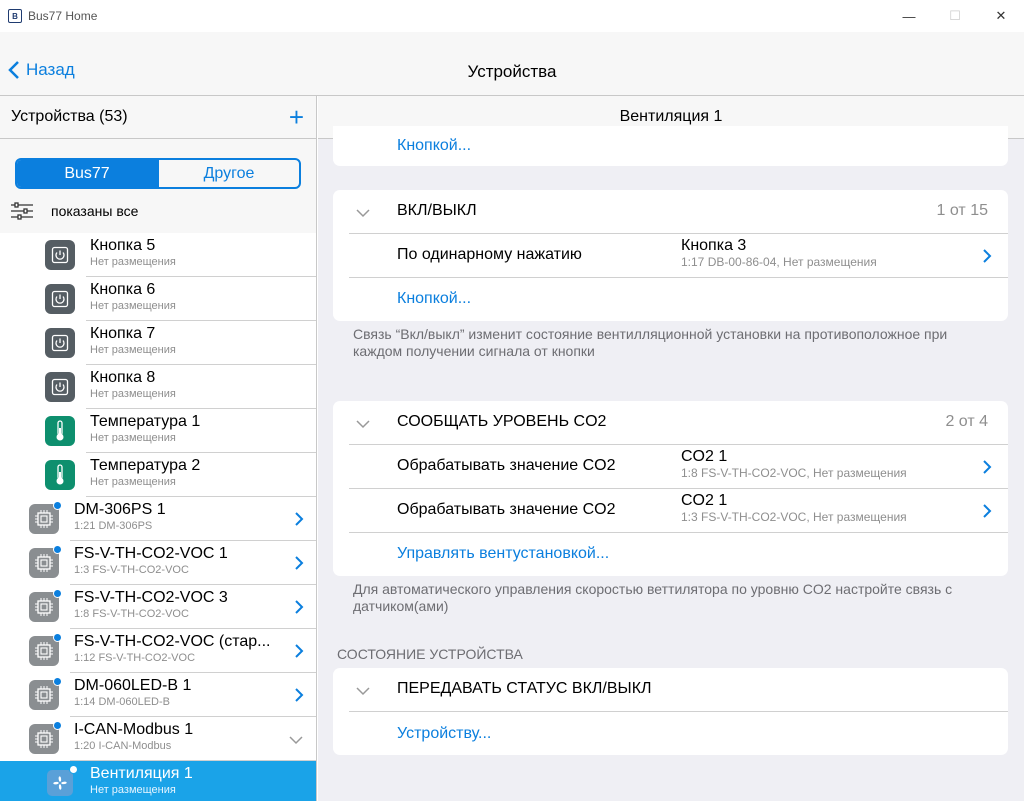  Describe the element at coordinates (69, 116) in the screenshot. I see `device-list-title: Устройства (53)` at that location.